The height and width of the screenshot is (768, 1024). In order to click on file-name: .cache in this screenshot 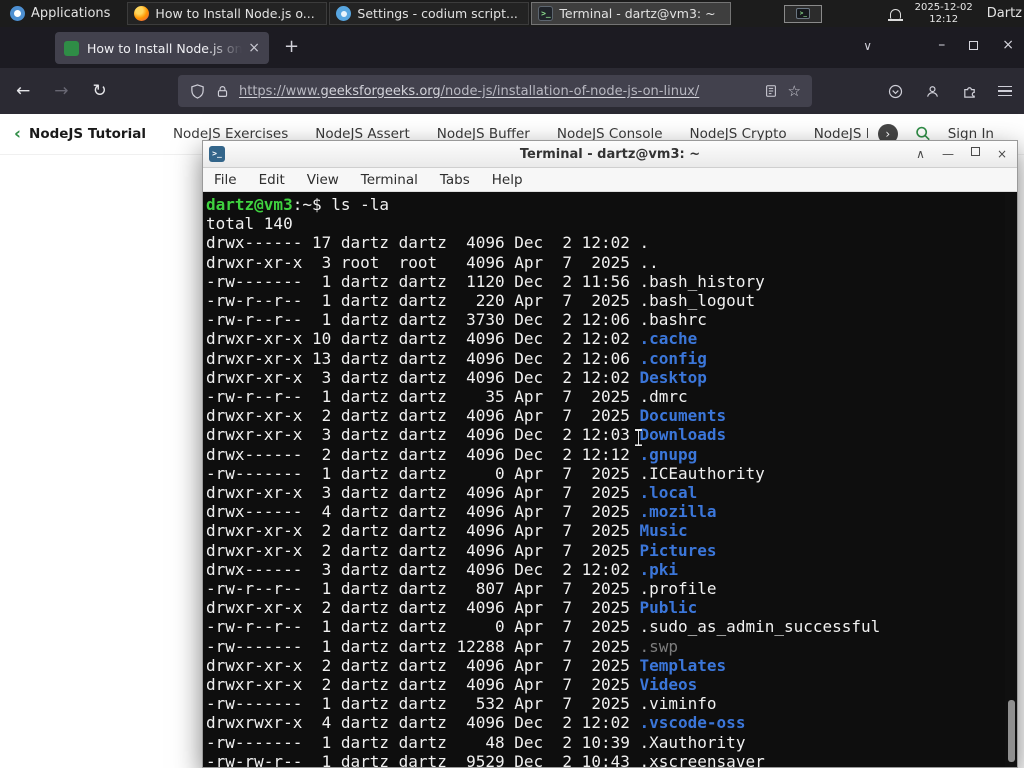, I will do `click(668, 339)`.